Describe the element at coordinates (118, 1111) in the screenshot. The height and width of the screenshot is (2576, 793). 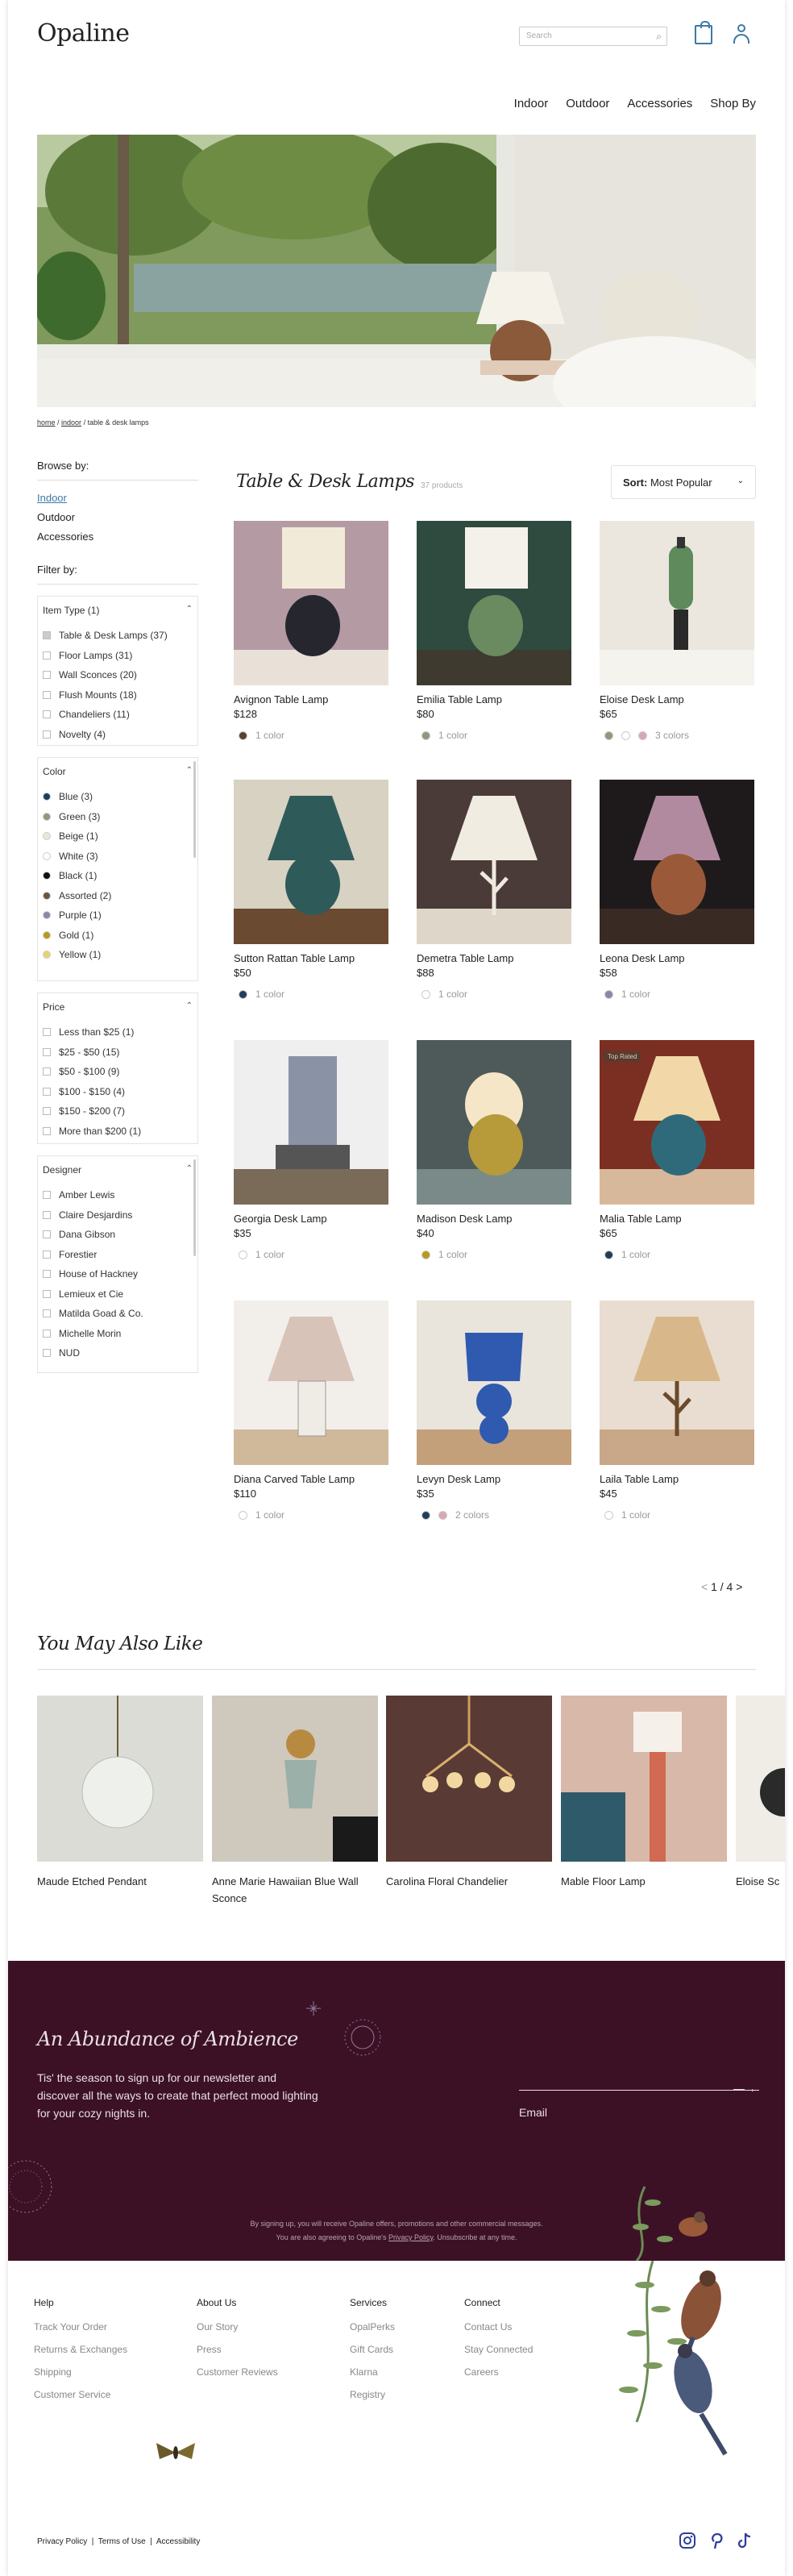
I see `filter-option: $150 - $200 (7)` at that location.